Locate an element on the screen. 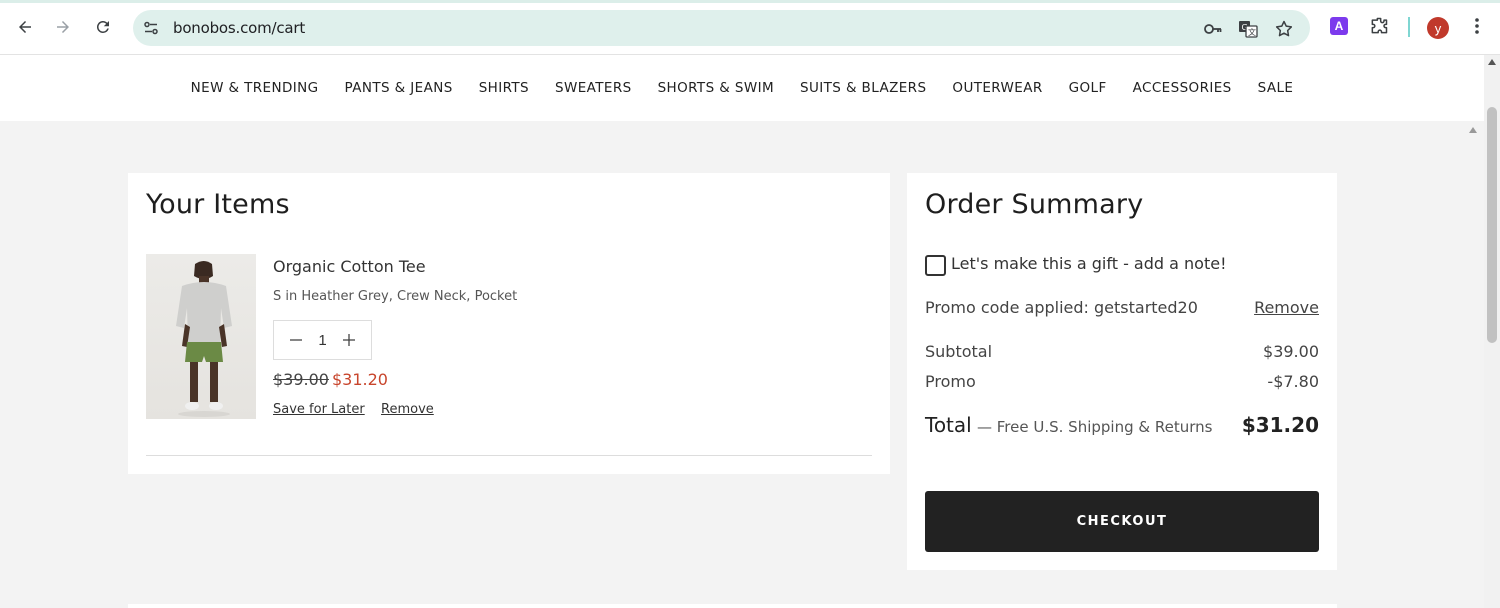  address-bar: bonobos.com/cart G文 is located at coordinates (721, 28).